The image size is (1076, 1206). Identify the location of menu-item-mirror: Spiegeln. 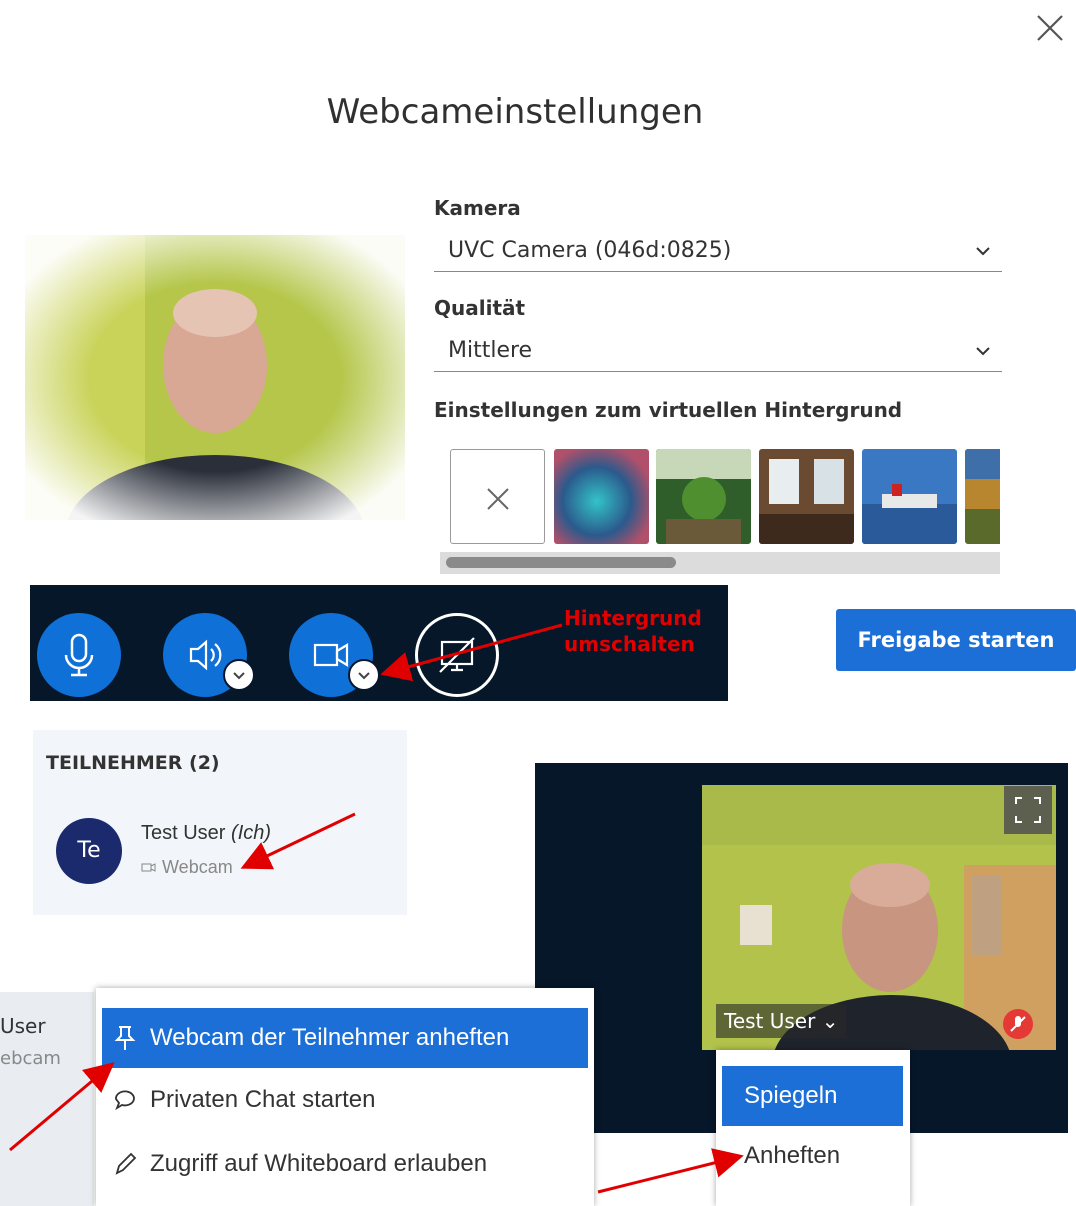
(812, 1096).